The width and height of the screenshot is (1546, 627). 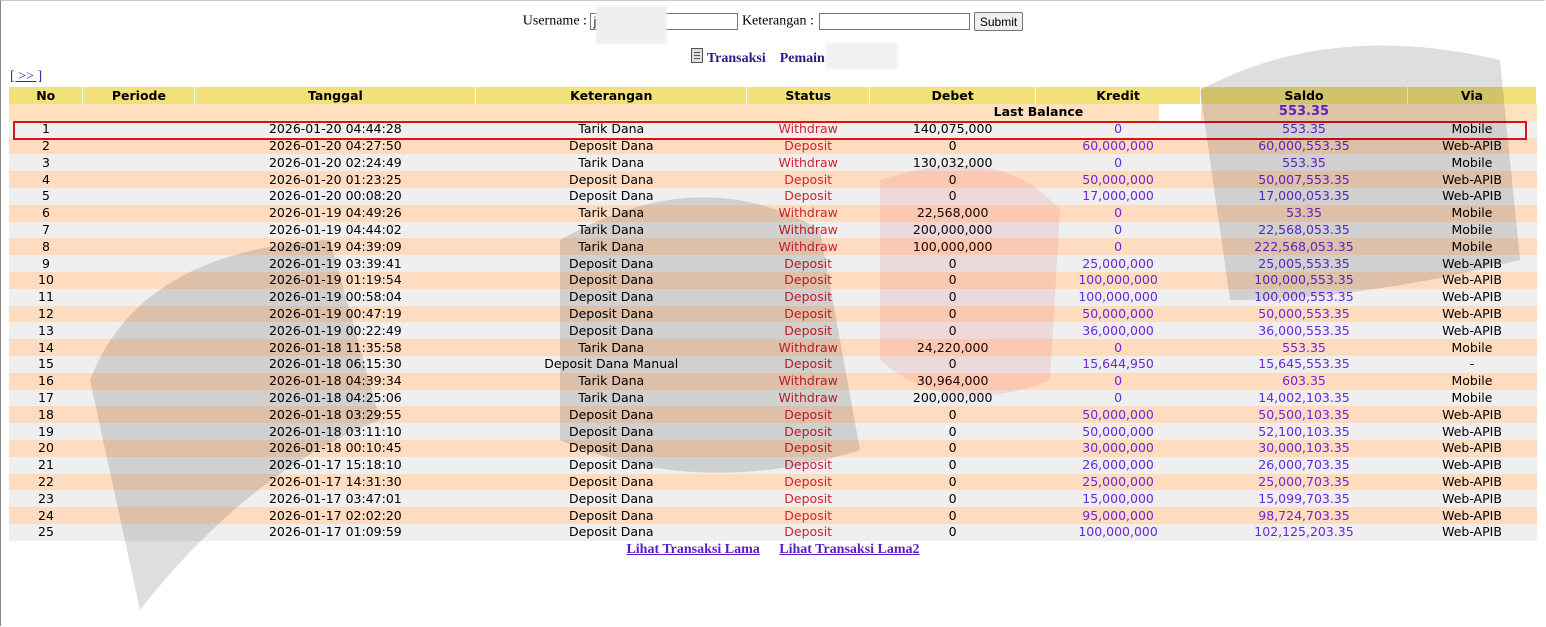 I want to click on cell-saldo: 14,002,103.35, so click(x=1304, y=398).